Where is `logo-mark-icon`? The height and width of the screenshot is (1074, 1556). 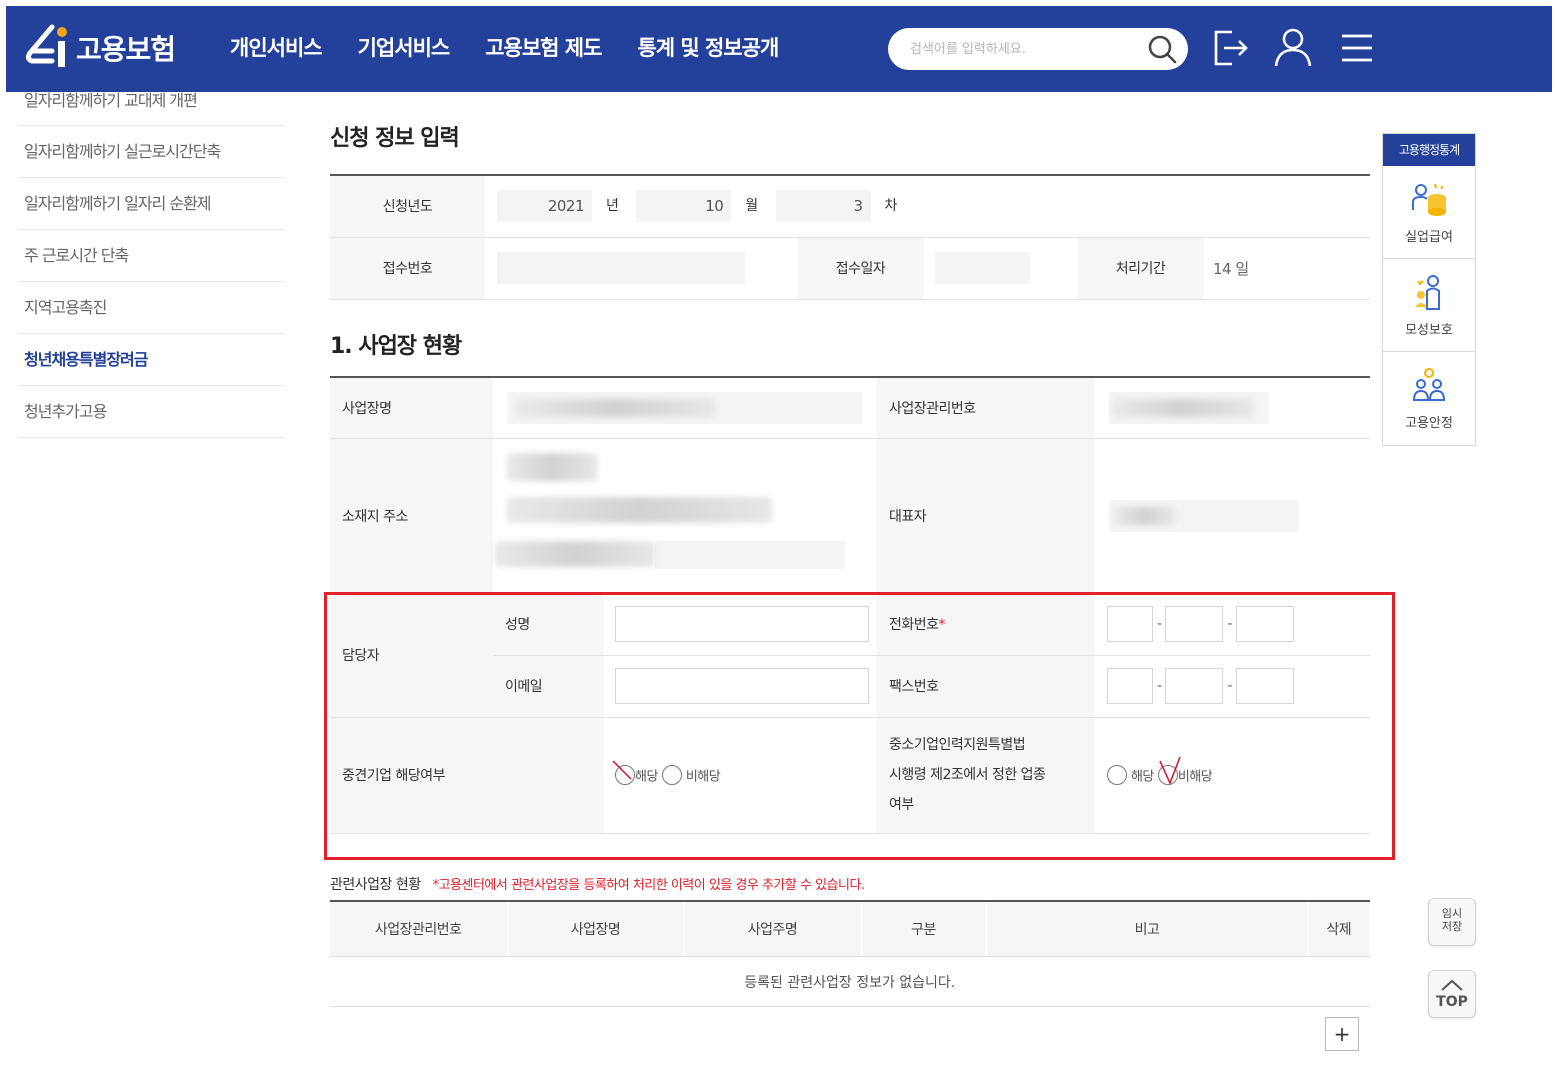
logo-mark-icon is located at coordinates (46, 45).